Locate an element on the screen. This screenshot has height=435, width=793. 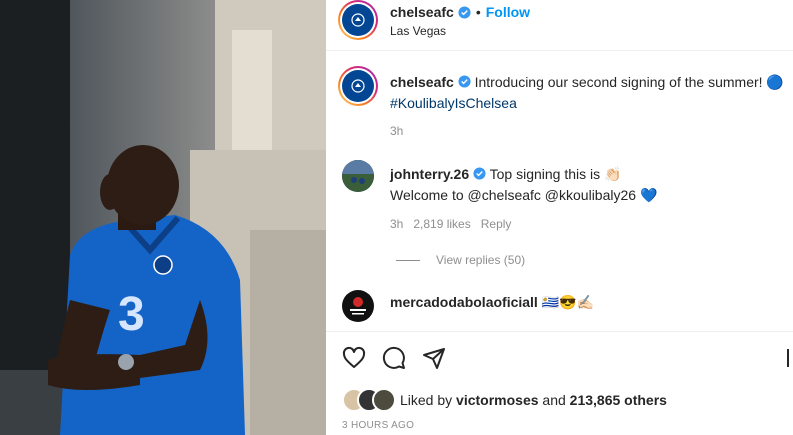
comment-text: 🇺🇾😎✍🏻 is located at coordinates (568, 302).